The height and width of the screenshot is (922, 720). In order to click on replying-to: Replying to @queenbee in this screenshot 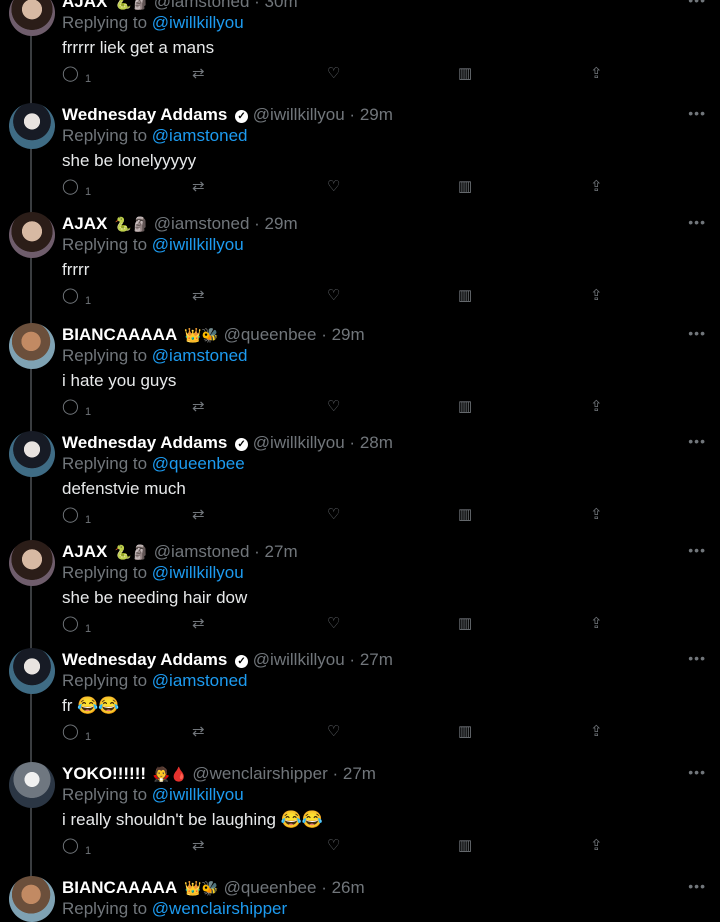, I will do `click(153, 464)`.